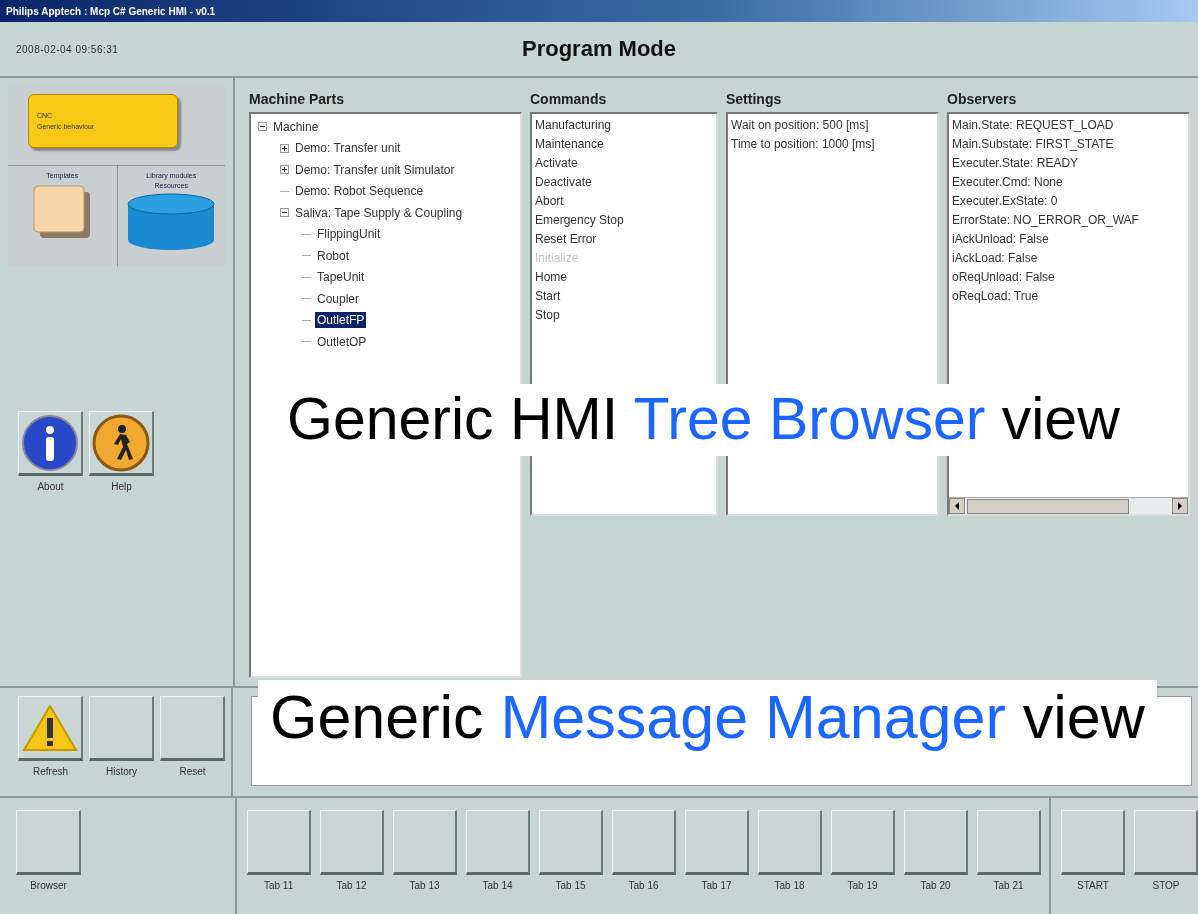  What do you see at coordinates (349, 234) in the screenshot?
I see `tree-item: FlippingUnit` at bounding box center [349, 234].